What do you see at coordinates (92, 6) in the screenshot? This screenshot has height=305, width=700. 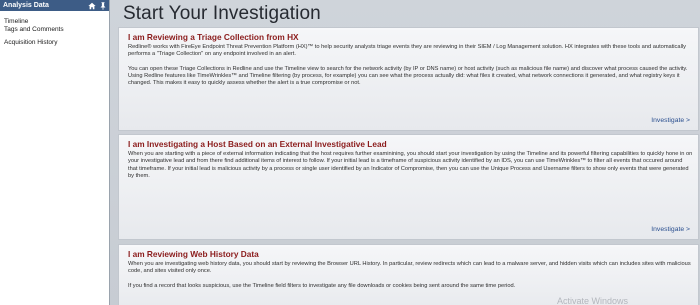 I see `home-icon` at bounding box center [92, 6].